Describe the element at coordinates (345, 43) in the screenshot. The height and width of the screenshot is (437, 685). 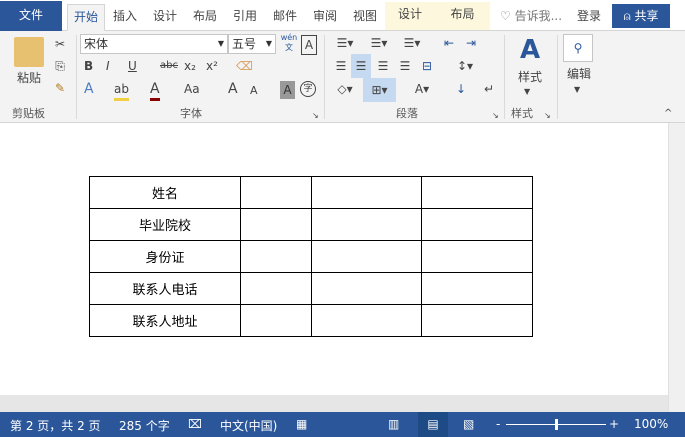
I see `bullets-icon: ☰▾` at that location.